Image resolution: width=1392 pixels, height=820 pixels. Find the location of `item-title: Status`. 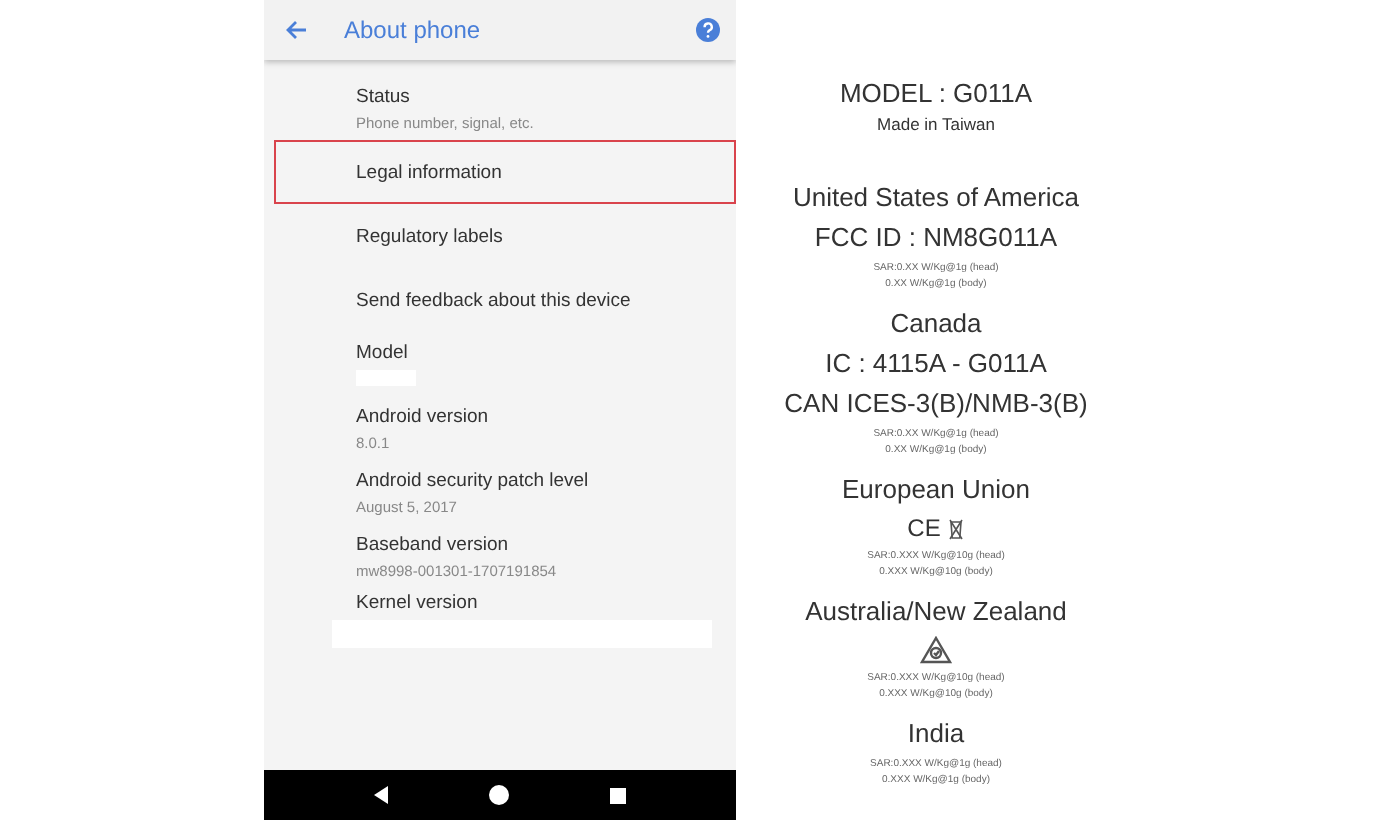

item-title: Status is located at coordinates (384, 96).